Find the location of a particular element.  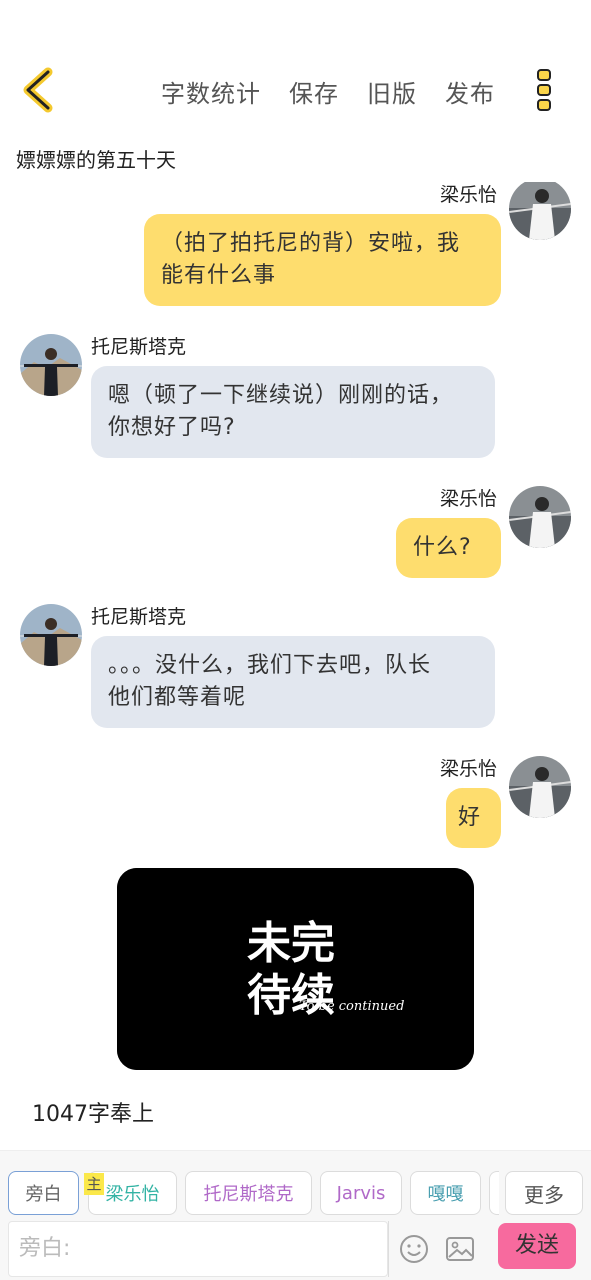

chip-tony-stark: 托尼斯塔克 is located at coordinates (248, 1193).